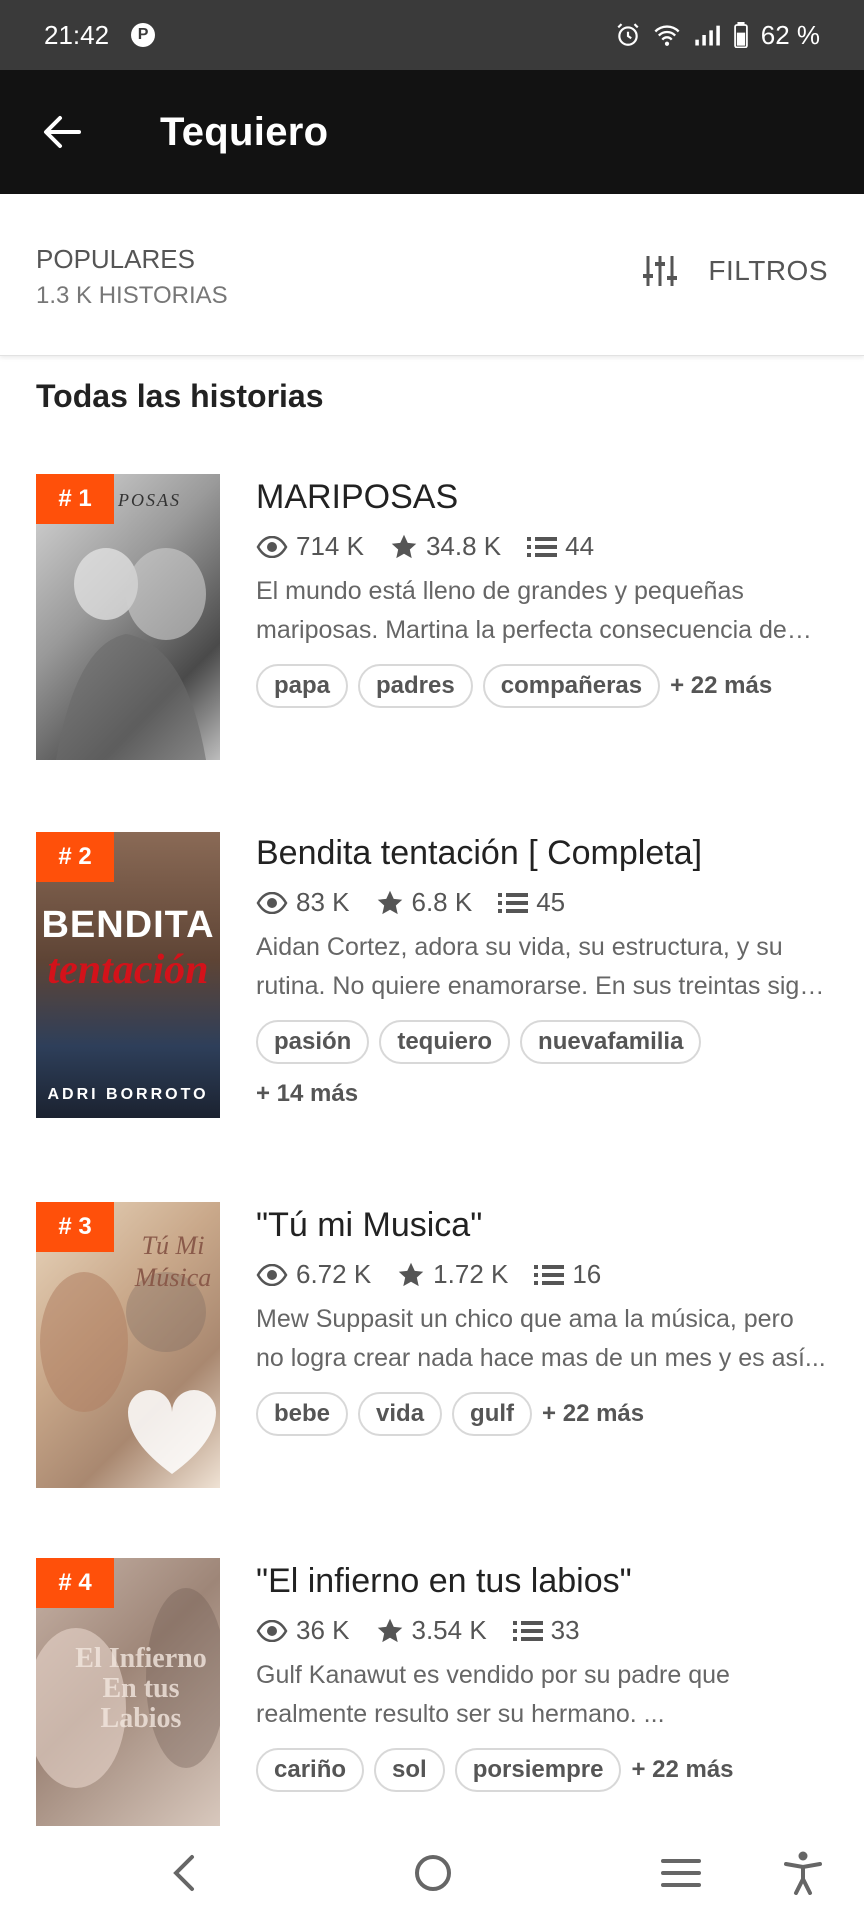  What do you see at coordinates (143, 35) in the screenshot?
I see `pinterest-icon: P` at bounding box center [143, 35].